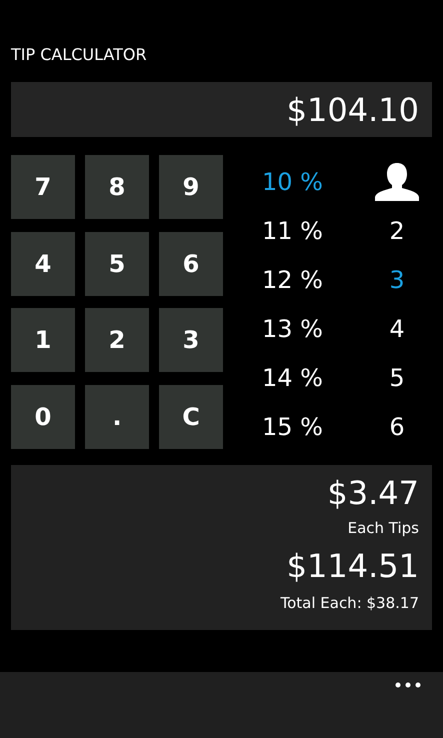 This screenshot has height=738, width=443. What do you see at coordinates (292, 279) in the screenshot?
I see `tip-percent-option: 12 %` at bounding box center [292, 279].